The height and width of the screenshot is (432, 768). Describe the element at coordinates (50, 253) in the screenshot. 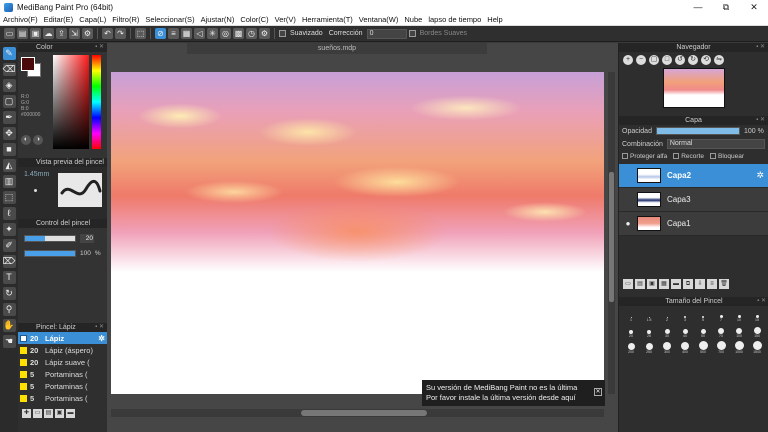

I see `brush-opacity-slider` at that location.